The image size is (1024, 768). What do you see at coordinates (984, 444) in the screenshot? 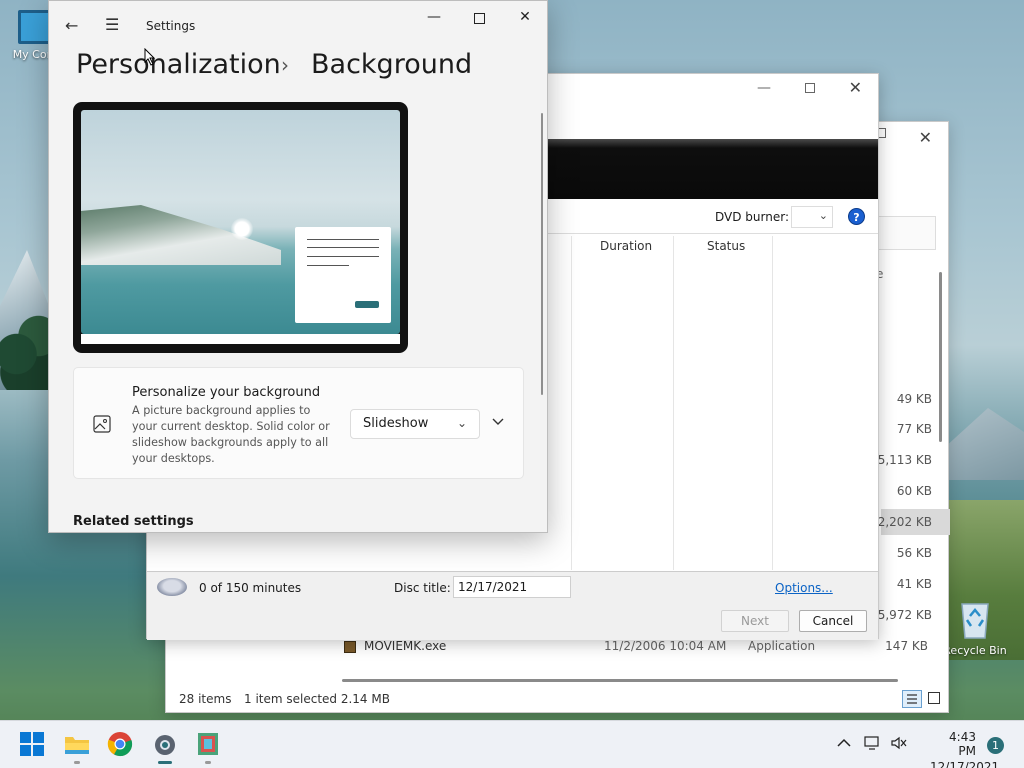
I see `desktop-wallpaper-hill` at bounding box center [984, 444].